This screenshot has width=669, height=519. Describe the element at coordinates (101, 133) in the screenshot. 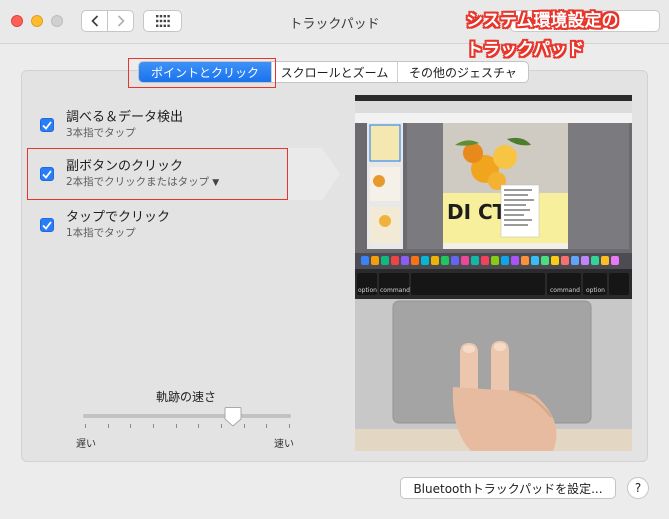

I see `option-subtitle: 3本指でタップ` at that location.